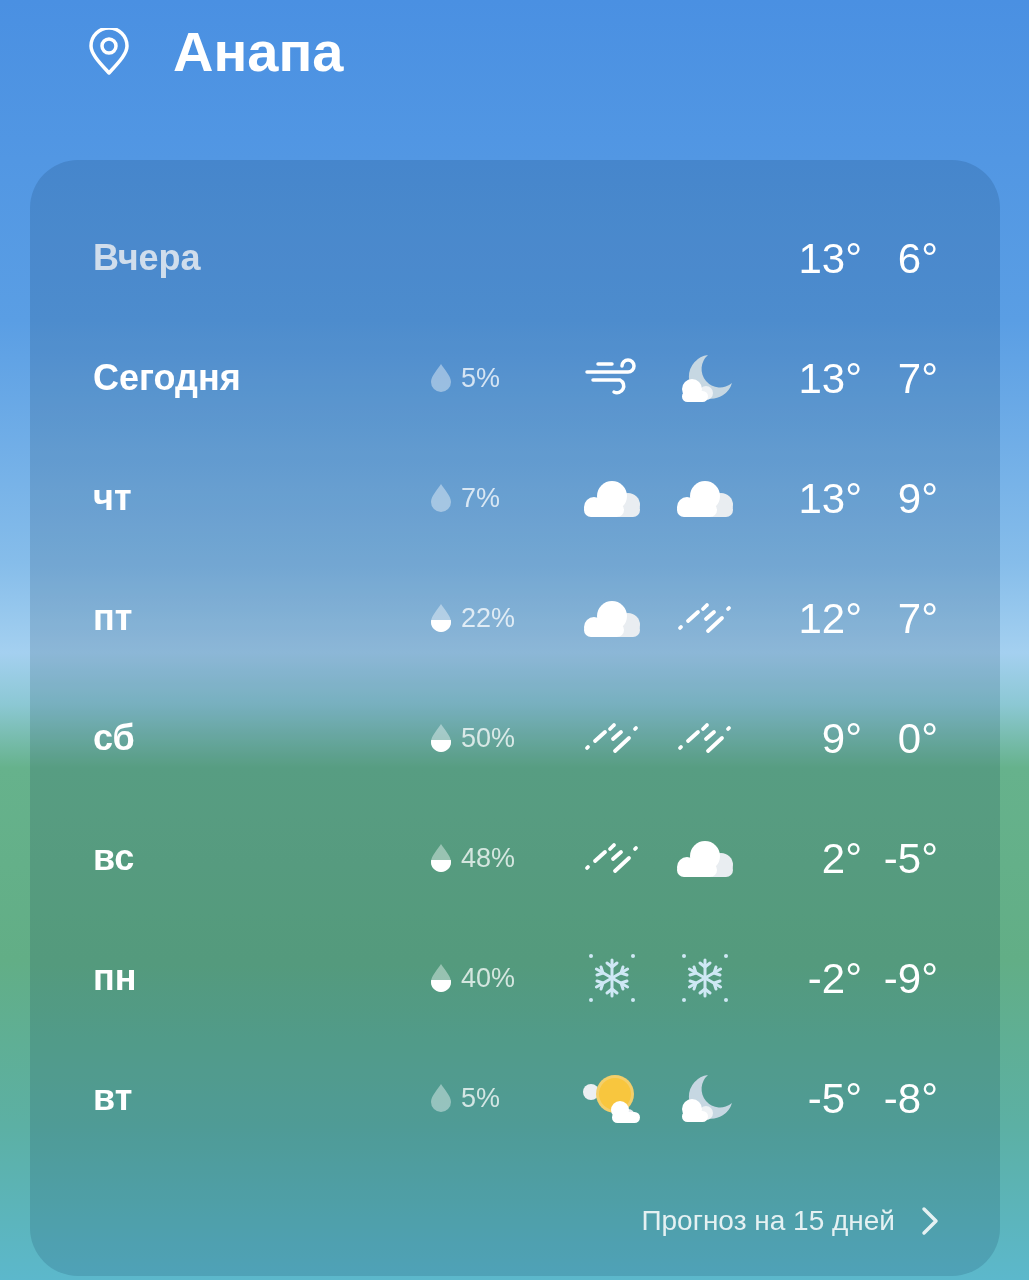 The height and width of the screenshot is (1280, 1029). What do you see at coordinates (834, 978) in the screenshot?
I see `high-temperature: -2°` at bounding box center [834, 978].